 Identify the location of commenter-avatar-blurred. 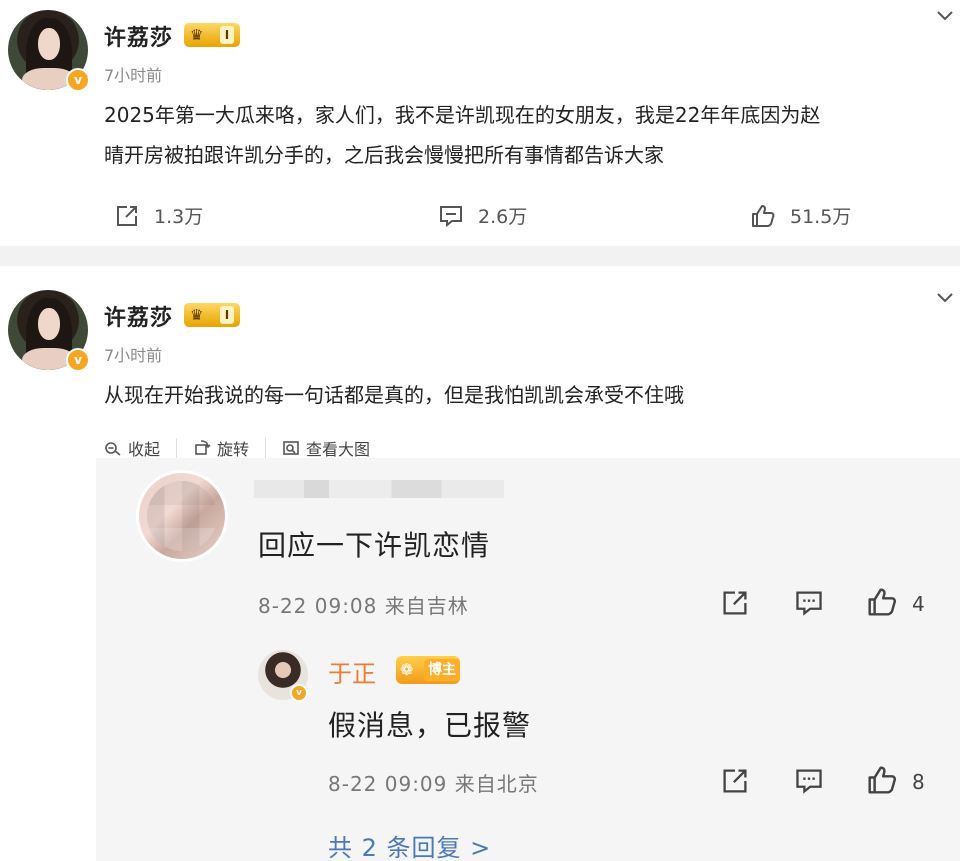
(182, 516).